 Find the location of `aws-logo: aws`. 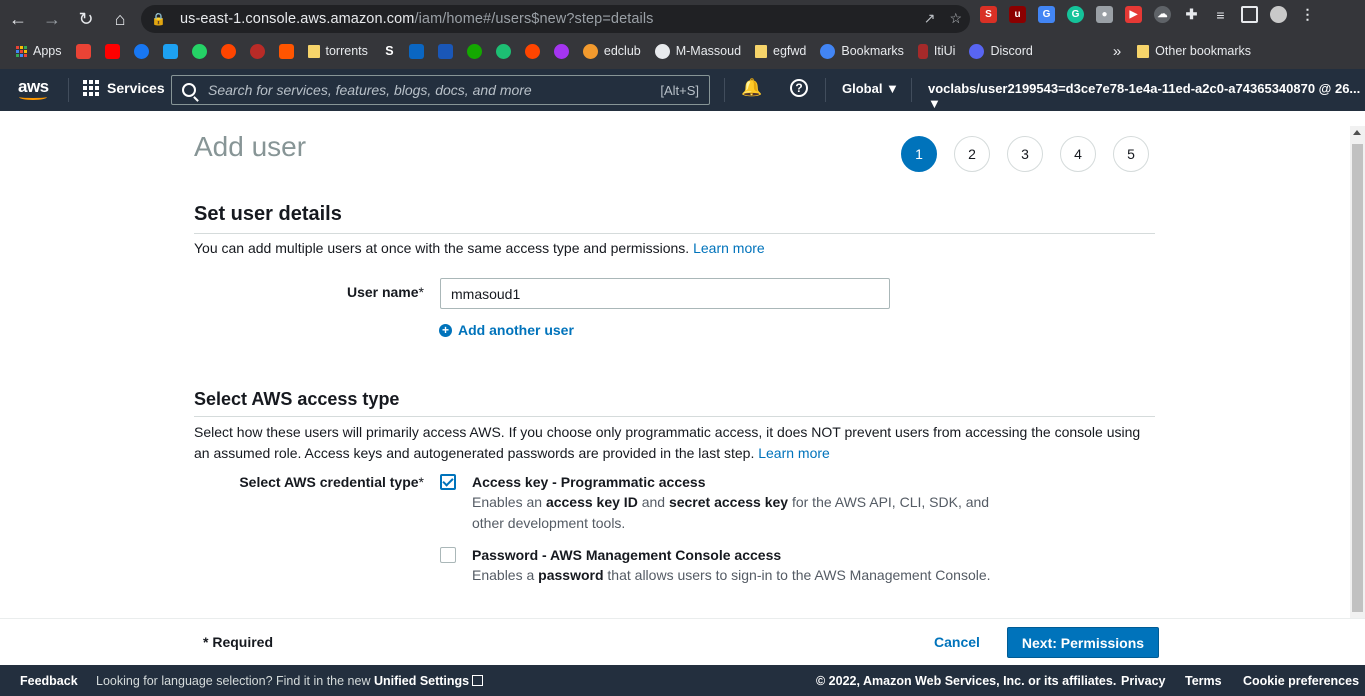

aws-logo: aws is located at coordinates (33, 88).